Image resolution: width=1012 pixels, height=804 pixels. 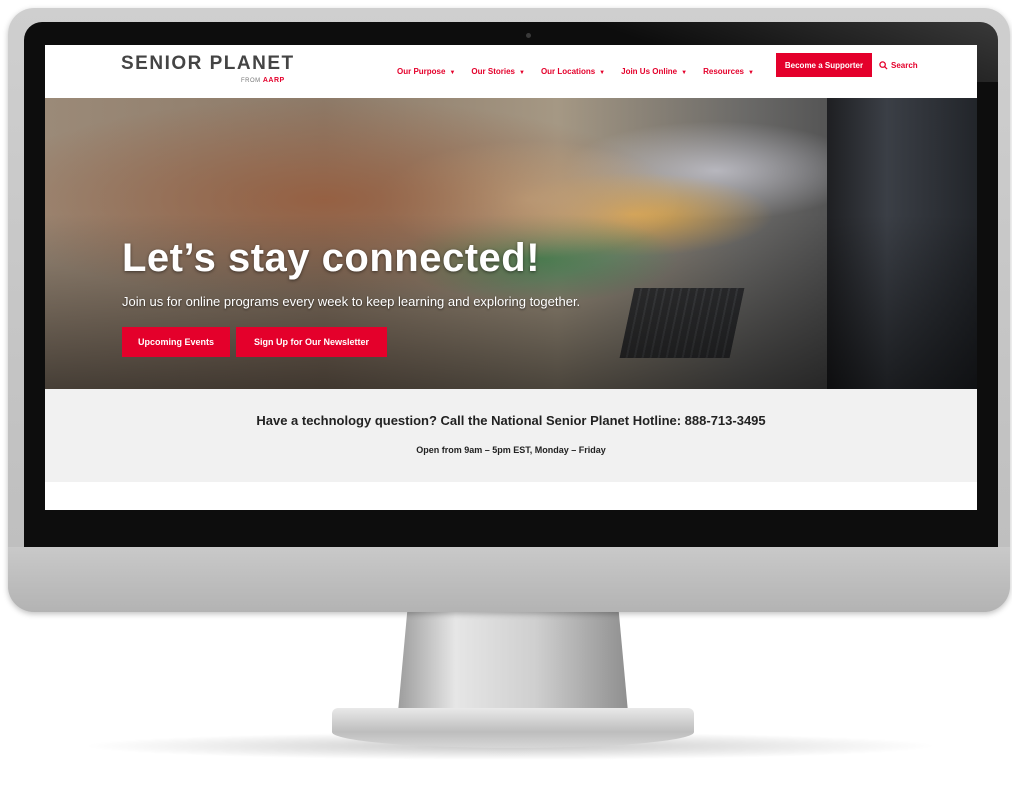 What do you see at coordinates (511, 450) in the screenshot?
I see `hotline-hours: Open from 9am – 5pm EST, Monday – Friday` at bounding box center [511, 450].